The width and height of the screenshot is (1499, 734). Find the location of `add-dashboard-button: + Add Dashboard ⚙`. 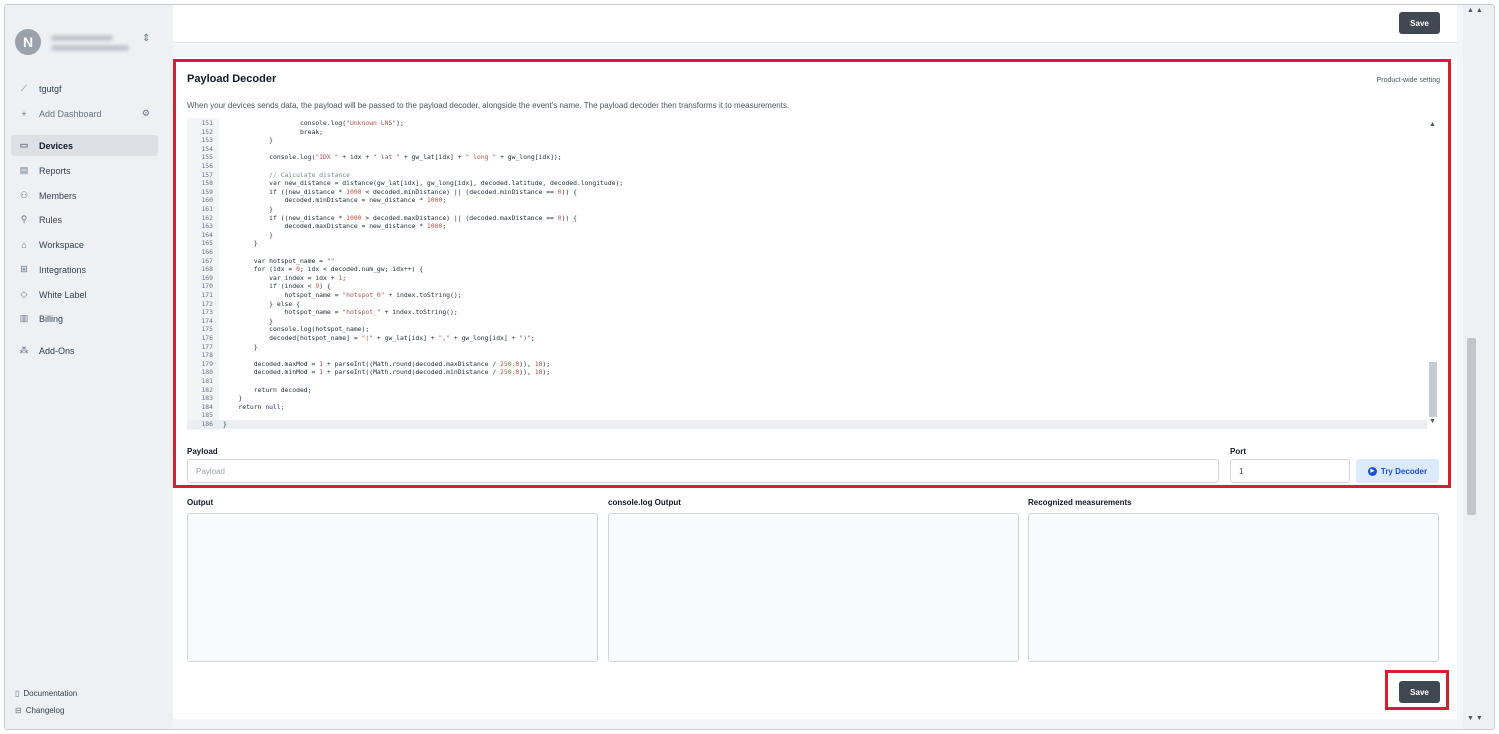

add-dashboard-button: + Add Dashboard ⚙ is located at coordinates (84, 113).